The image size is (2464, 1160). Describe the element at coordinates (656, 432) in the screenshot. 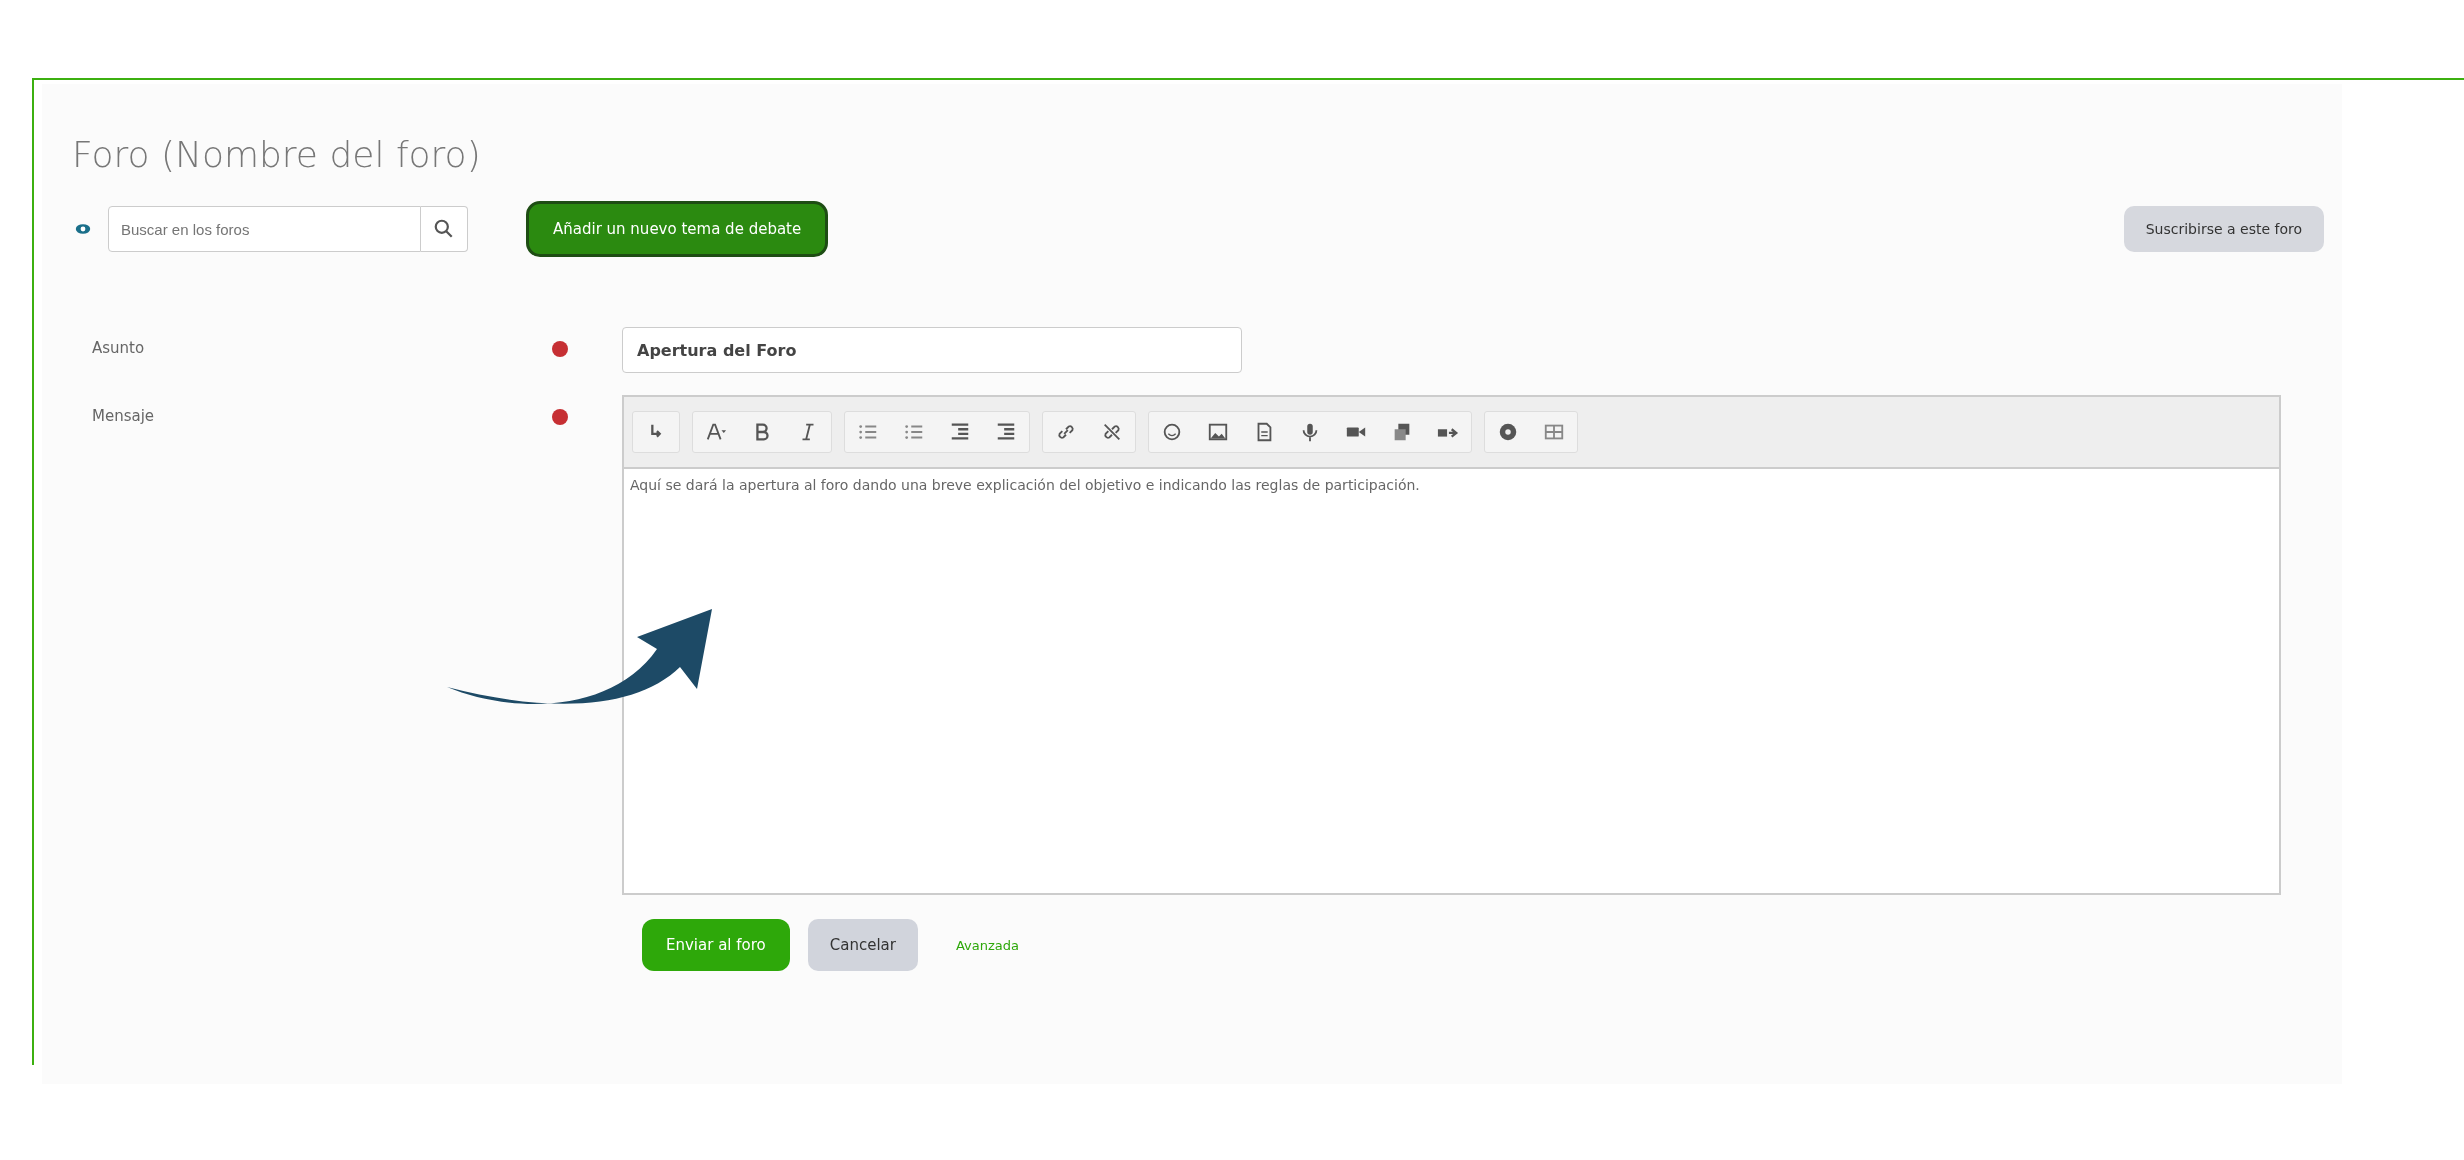

I see `toolbar-button` at that location.